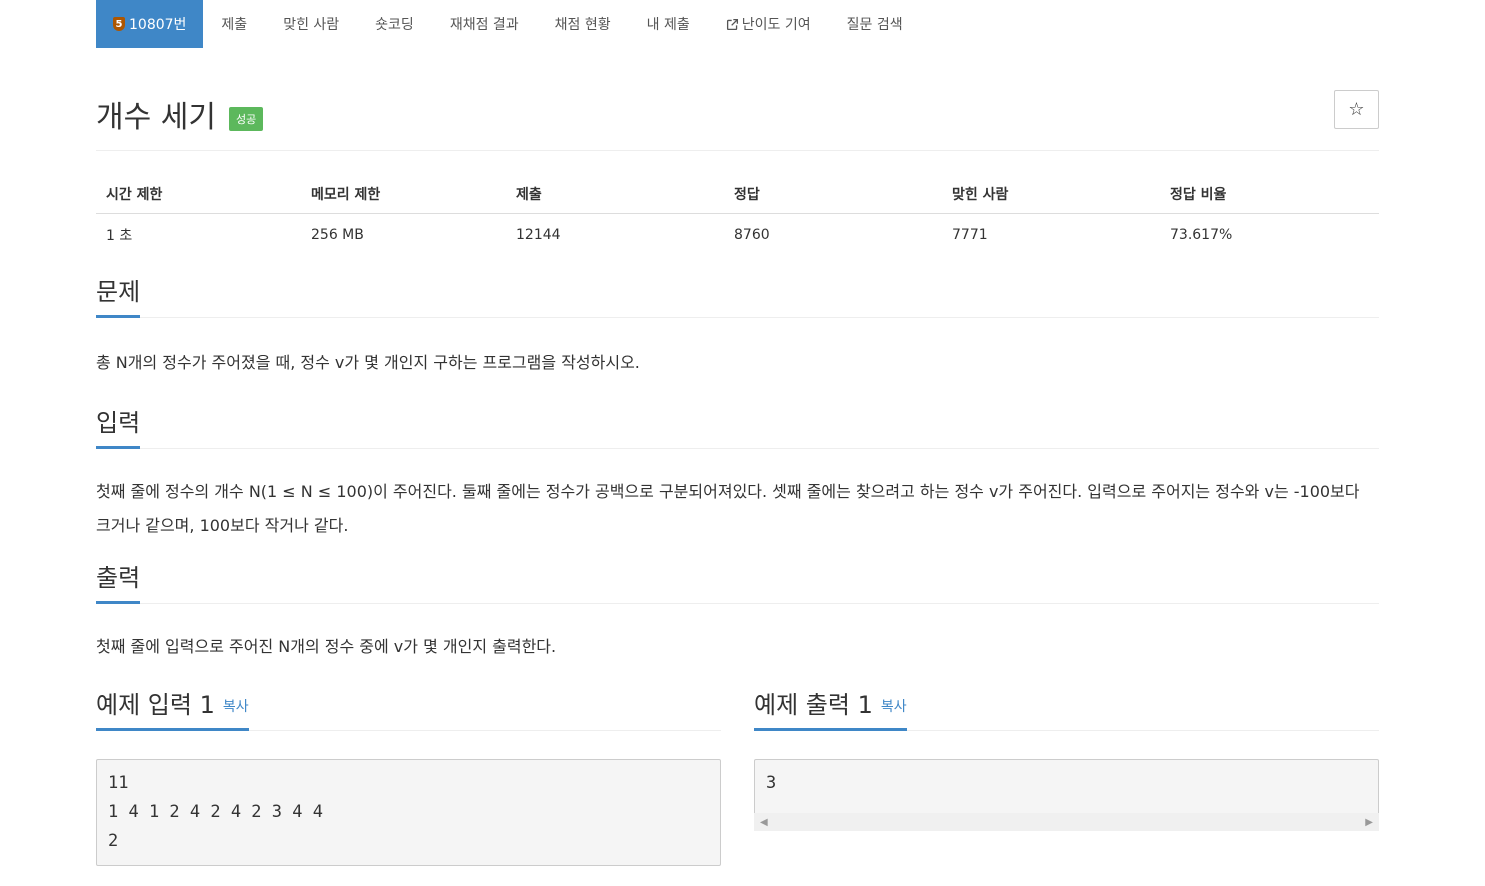  Describe the element at coordinates (246, 119) in the screenshot. I see `status-badge: 성공` at that location.